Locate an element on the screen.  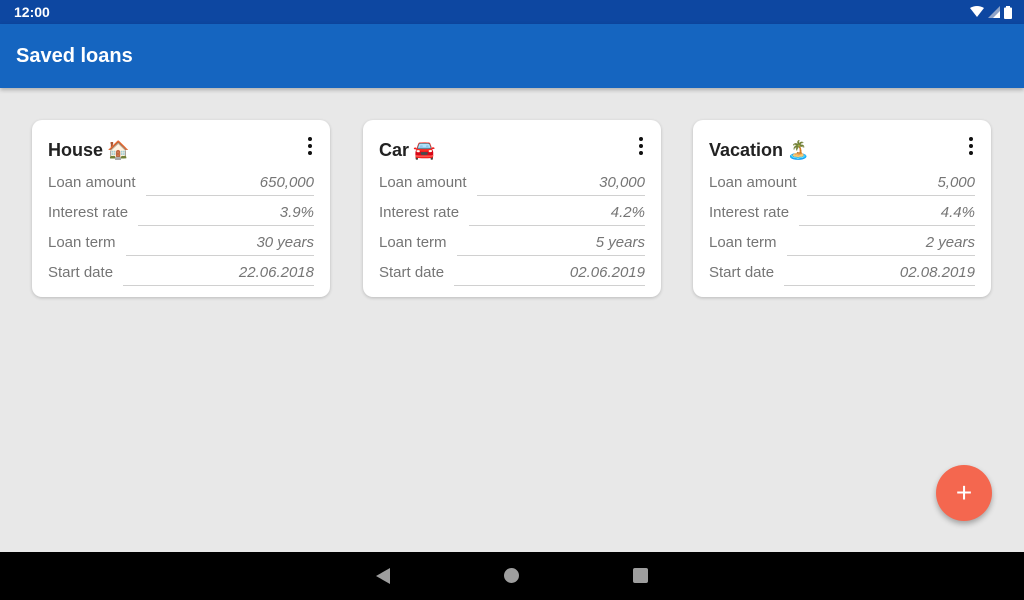
loan-field-row: Loan term 30 years is located at coordinates (181, 241).